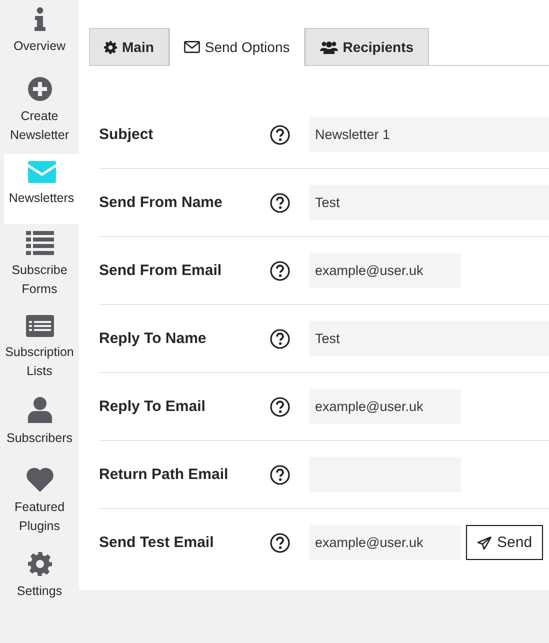  I want to click on sidebar-label: Subscribers, so click(40, 438).